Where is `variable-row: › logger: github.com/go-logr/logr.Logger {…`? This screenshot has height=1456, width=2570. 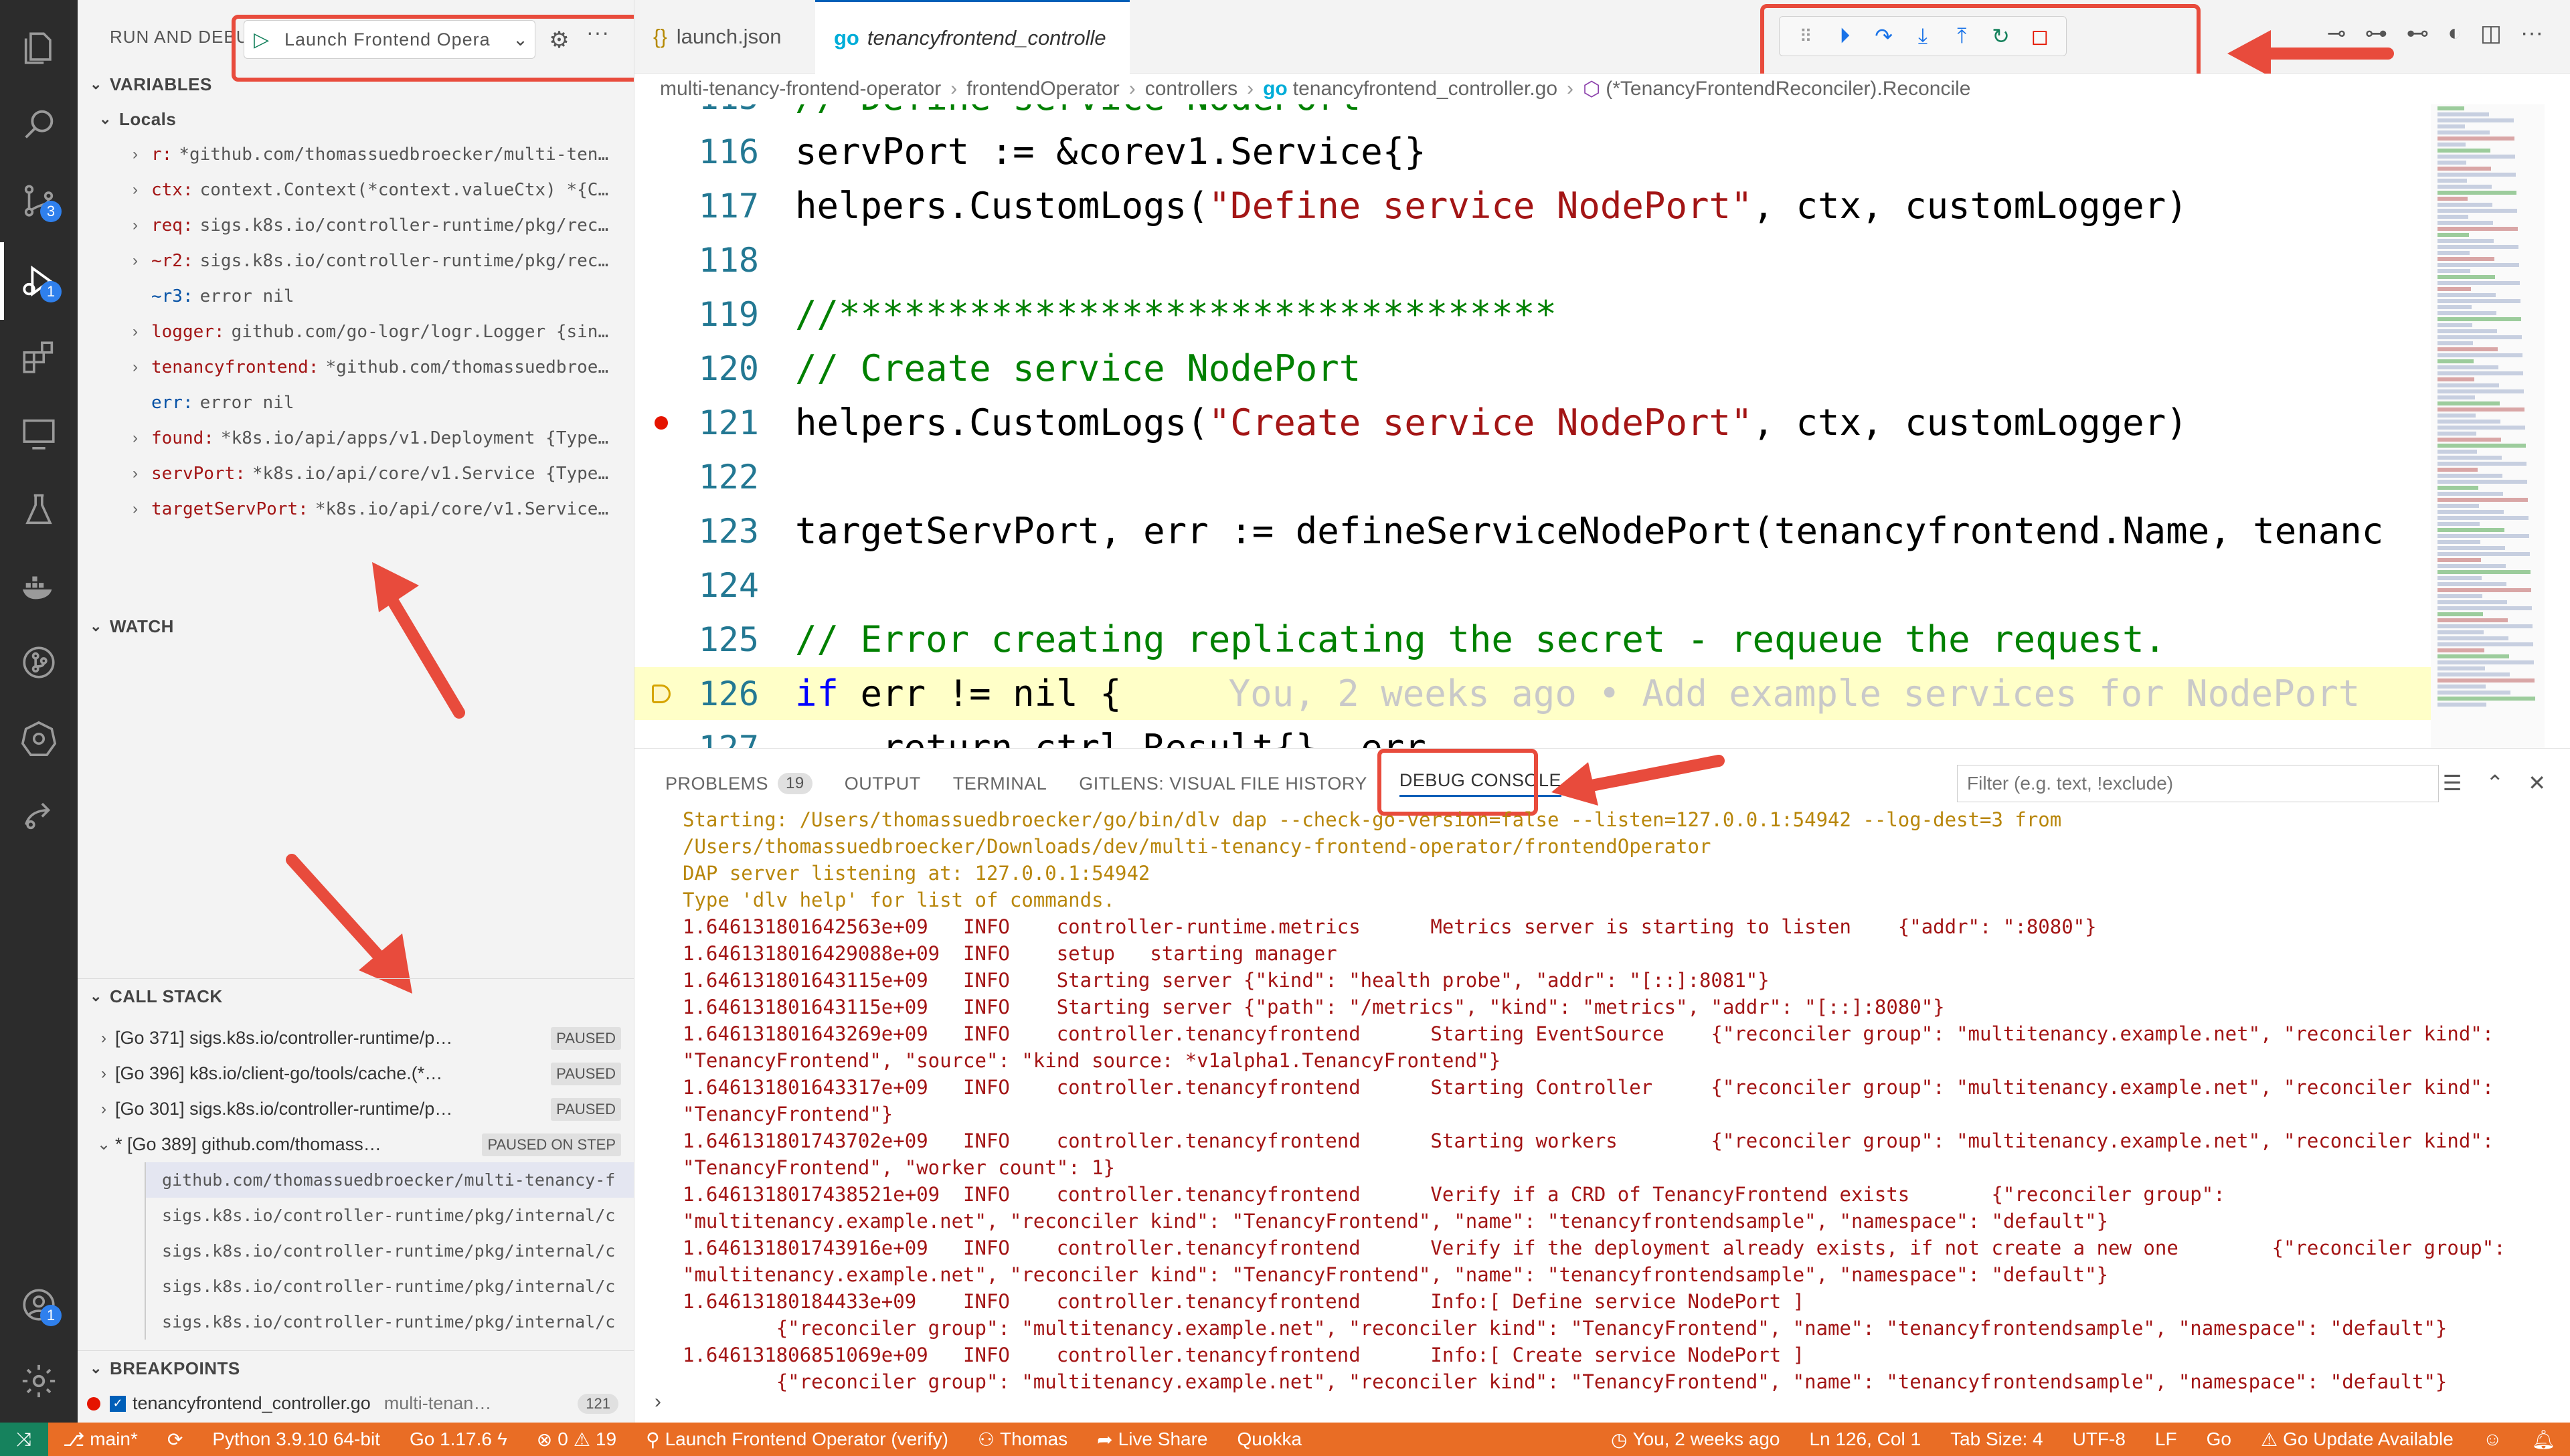
variable-row: › logger: github.com/go-logr/logr.Logger {… is located at coordinates (356, 331).